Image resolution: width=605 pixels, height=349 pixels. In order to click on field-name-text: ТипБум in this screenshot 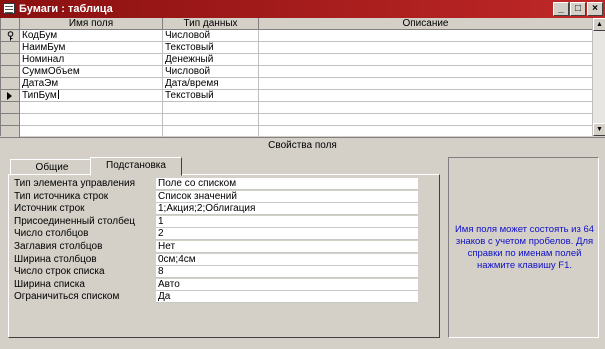, I will do `click(39, 95)`.